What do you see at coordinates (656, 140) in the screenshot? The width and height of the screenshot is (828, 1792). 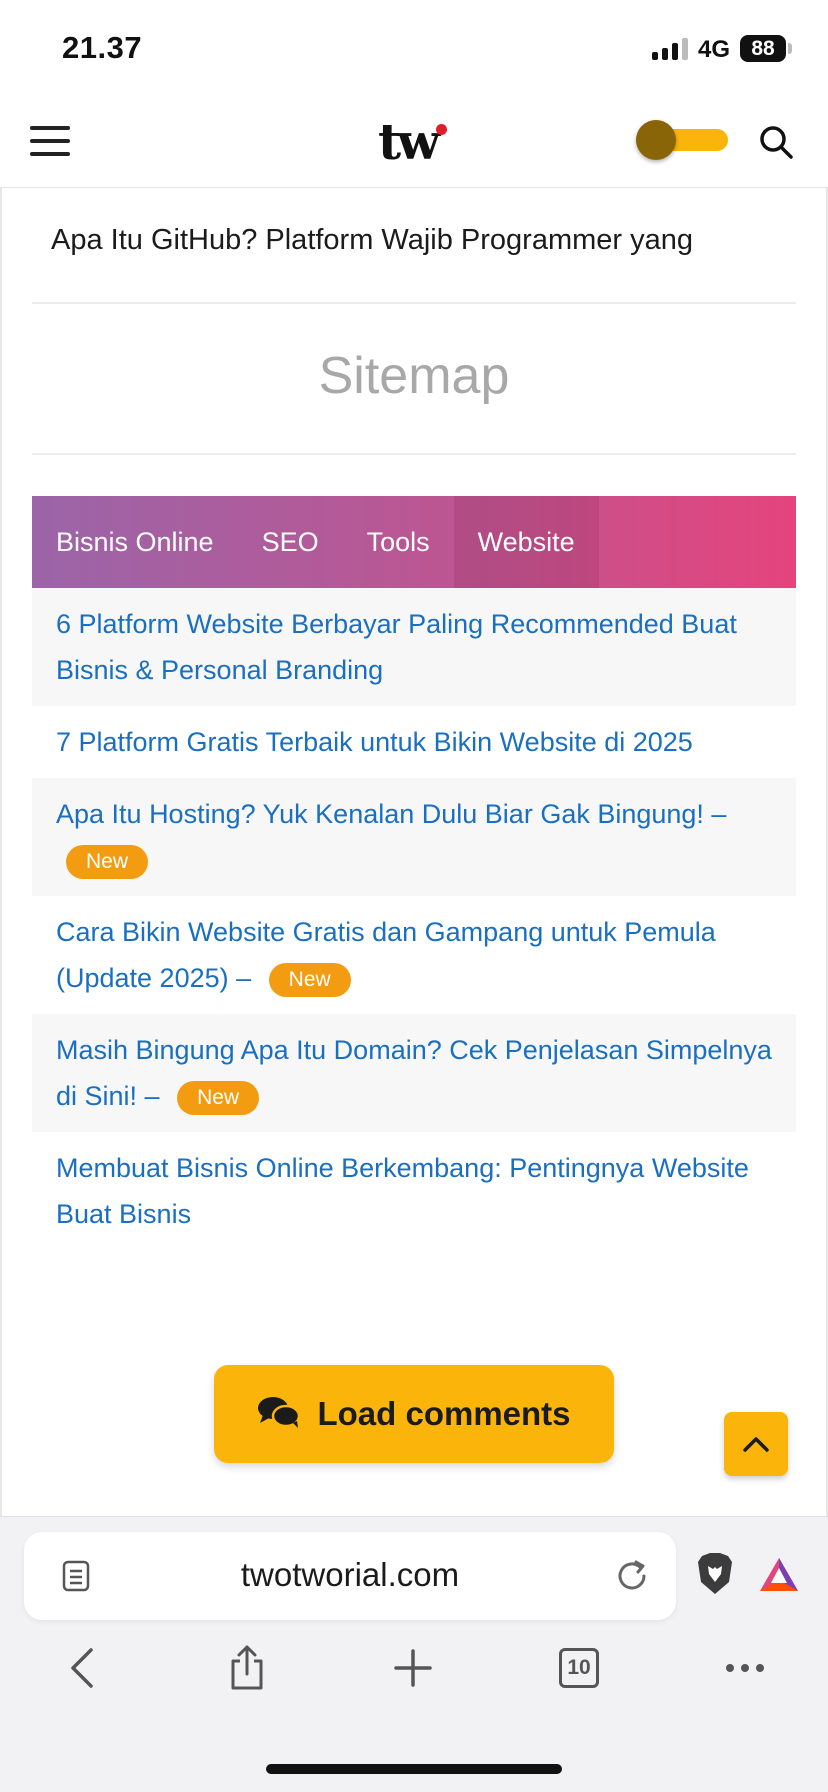 I see `toggle-knob` at bounding box center [656, 140].